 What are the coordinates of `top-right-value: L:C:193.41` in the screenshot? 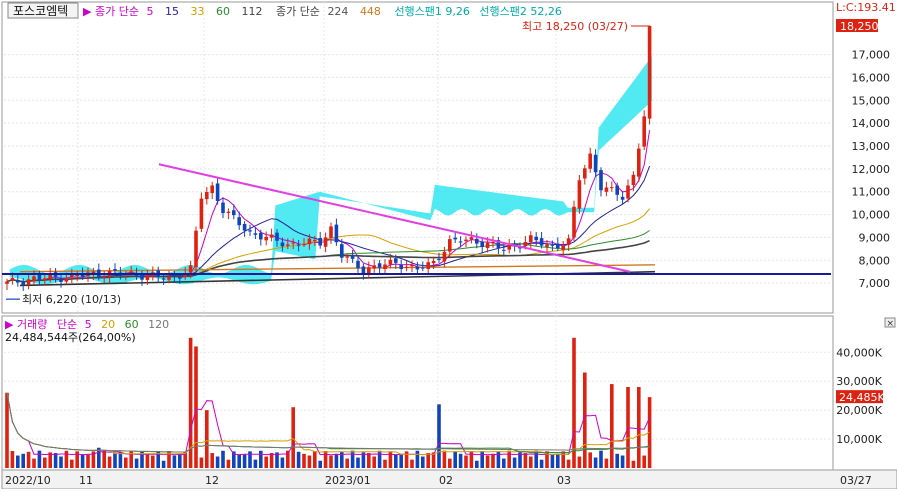 It's located at (866, 7).